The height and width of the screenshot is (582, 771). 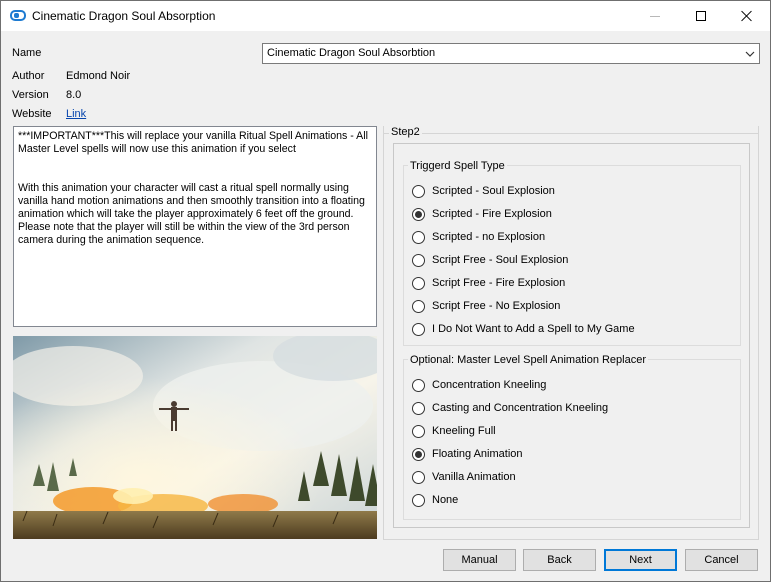 I want to click on option-scripted-no-explosion: Scripted - no Explosion, so click(x=478, y=237).